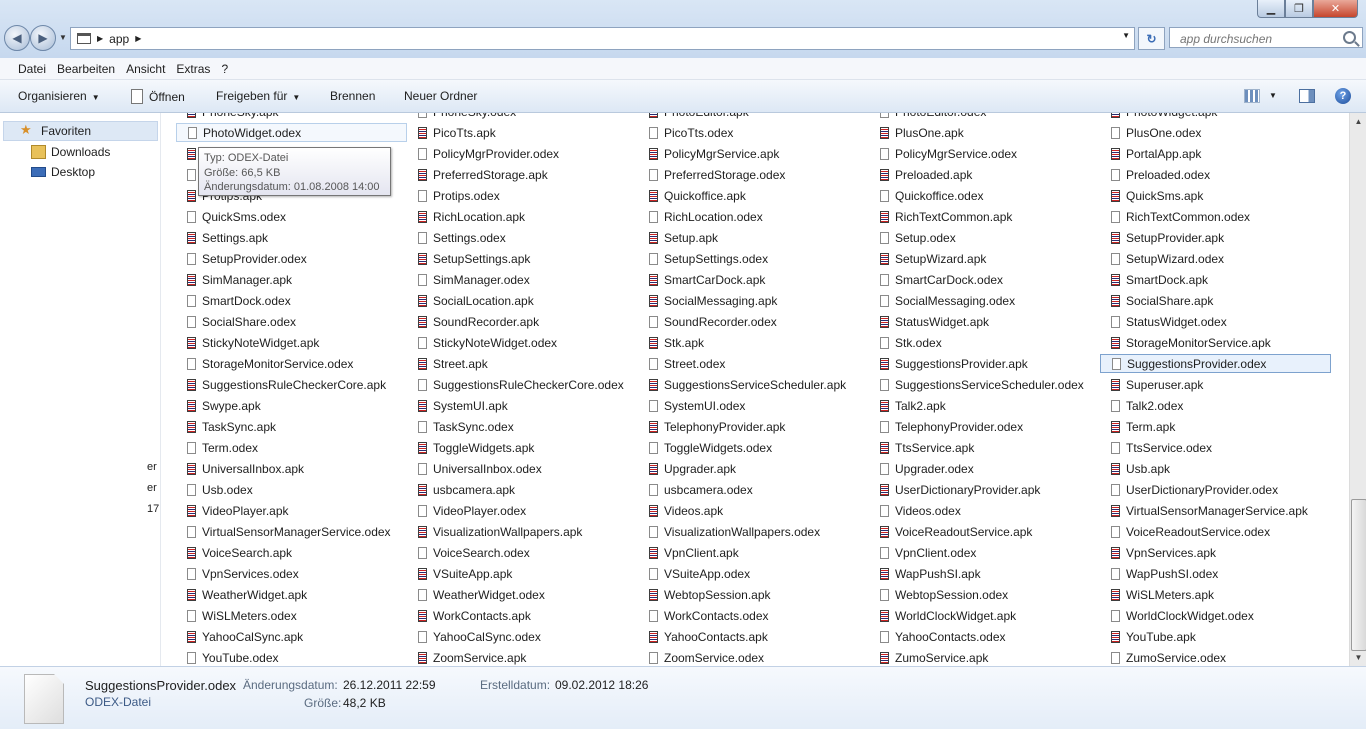  I want to click on file-item: VpnServices.apk, so click(1215, 552).